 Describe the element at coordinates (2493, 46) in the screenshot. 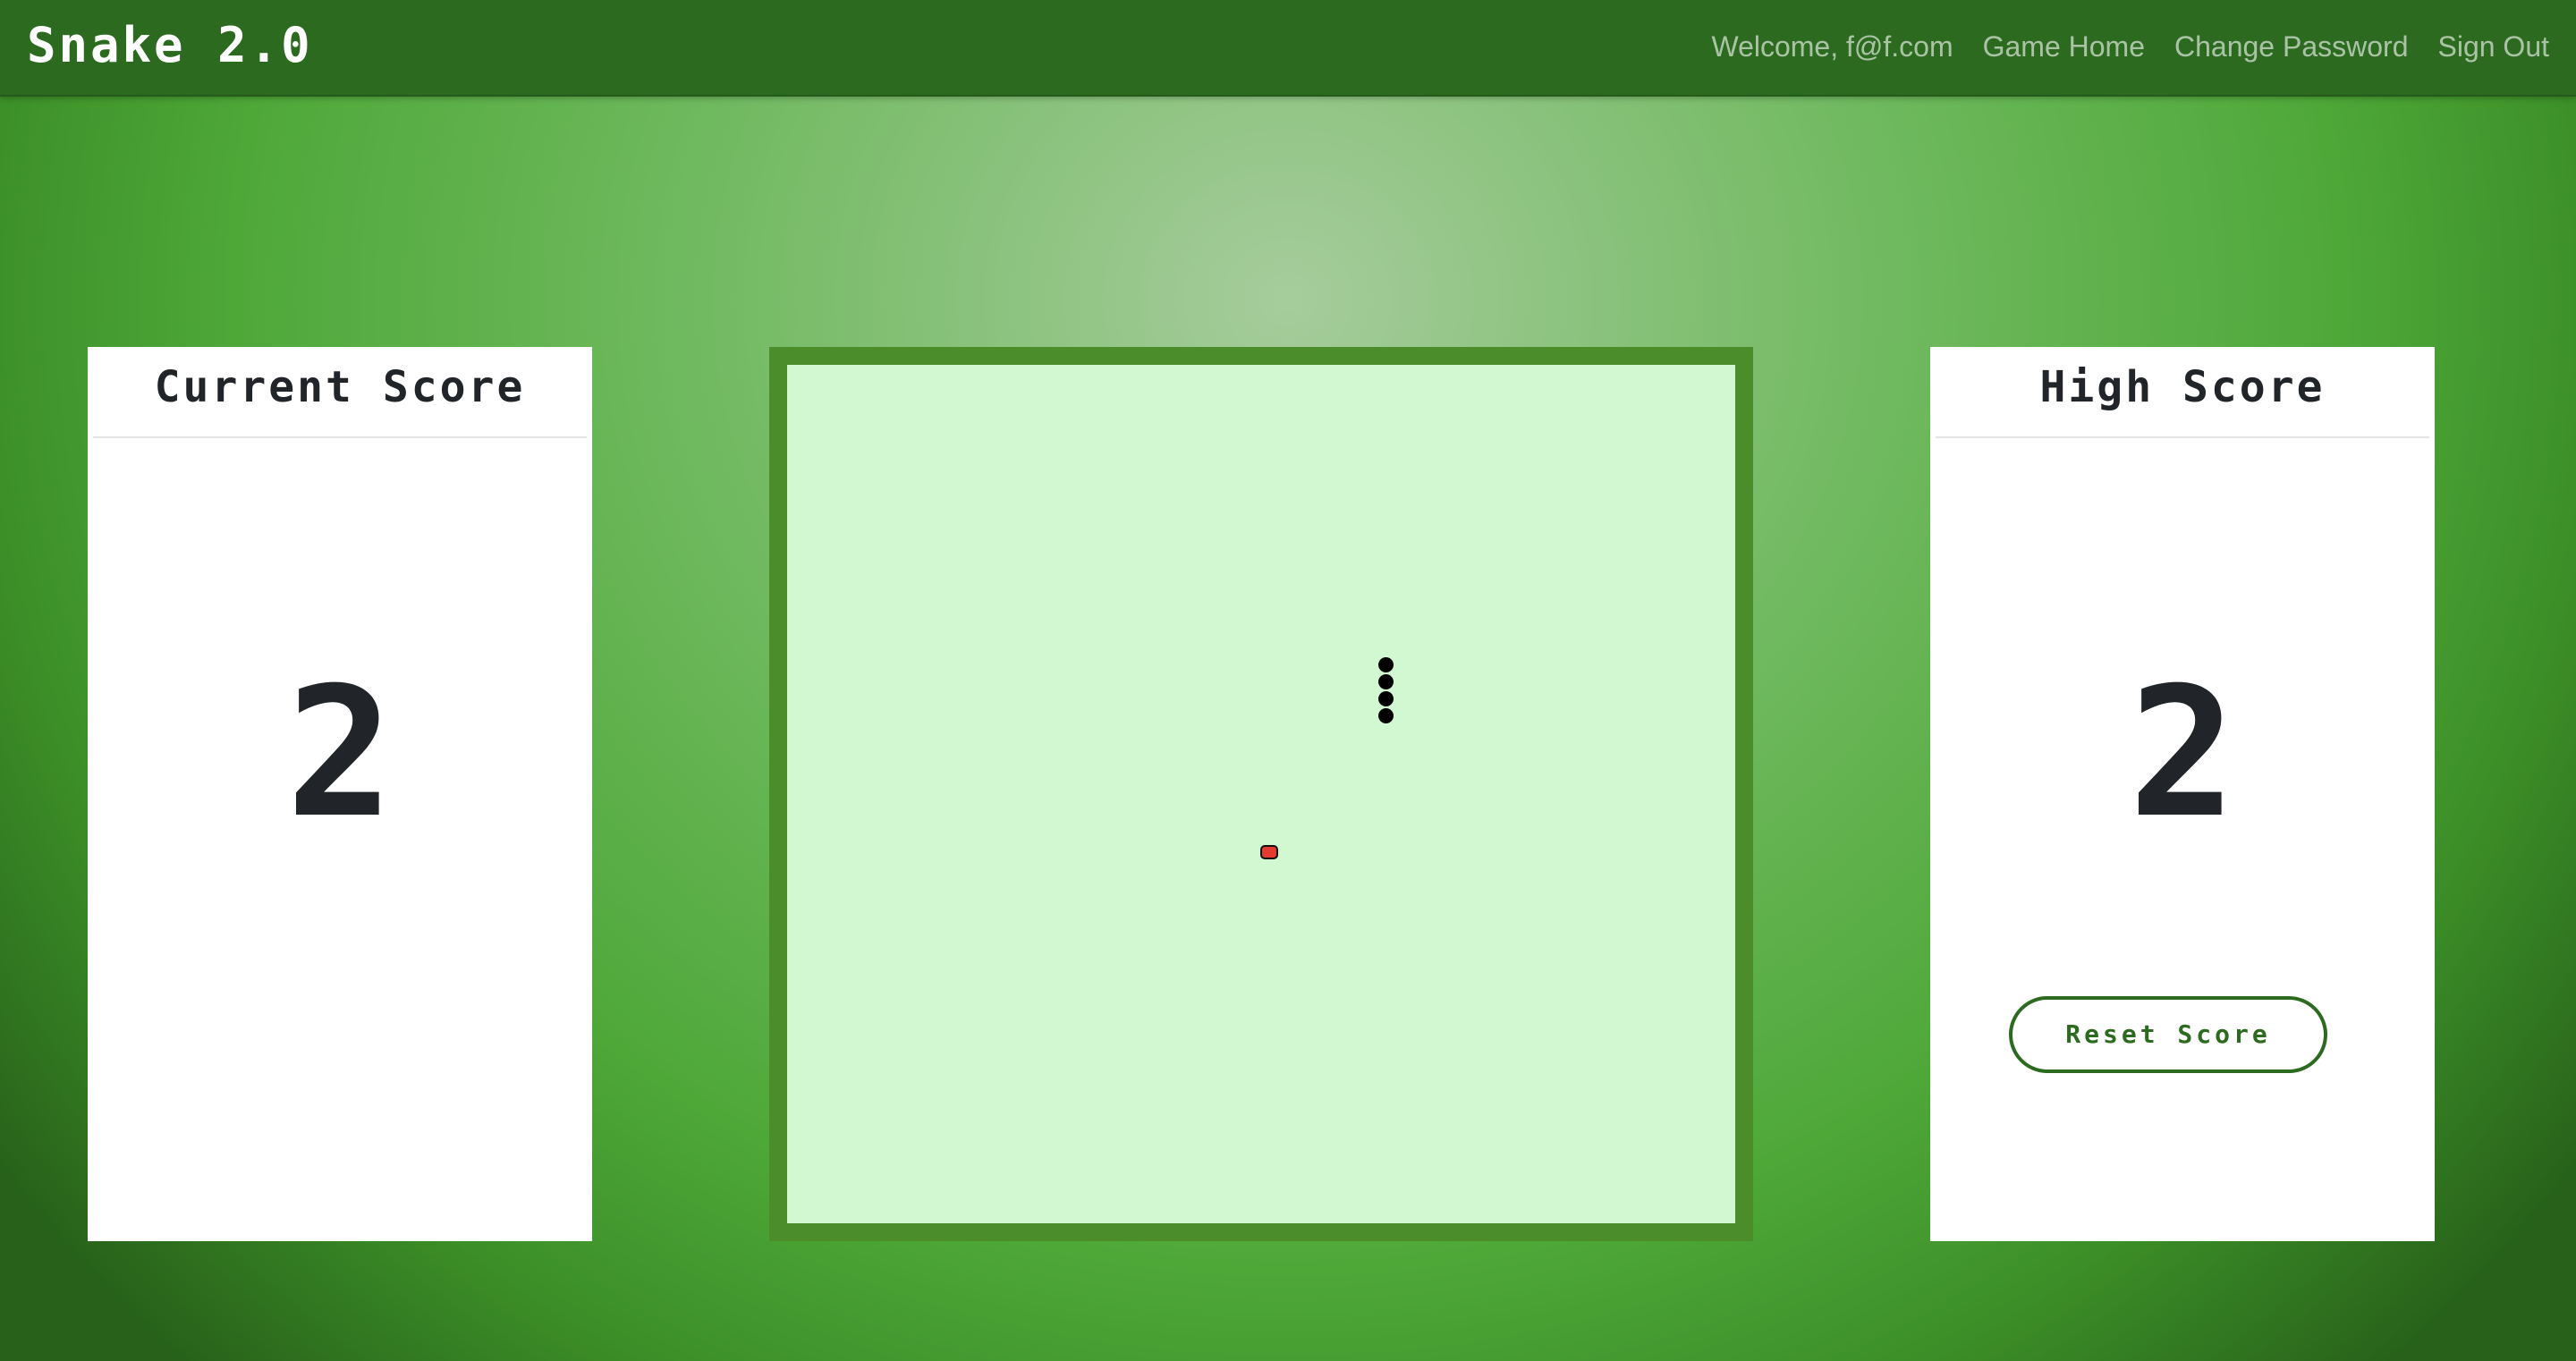

I see `nav-sign-out-link: Sign Out` at that location.